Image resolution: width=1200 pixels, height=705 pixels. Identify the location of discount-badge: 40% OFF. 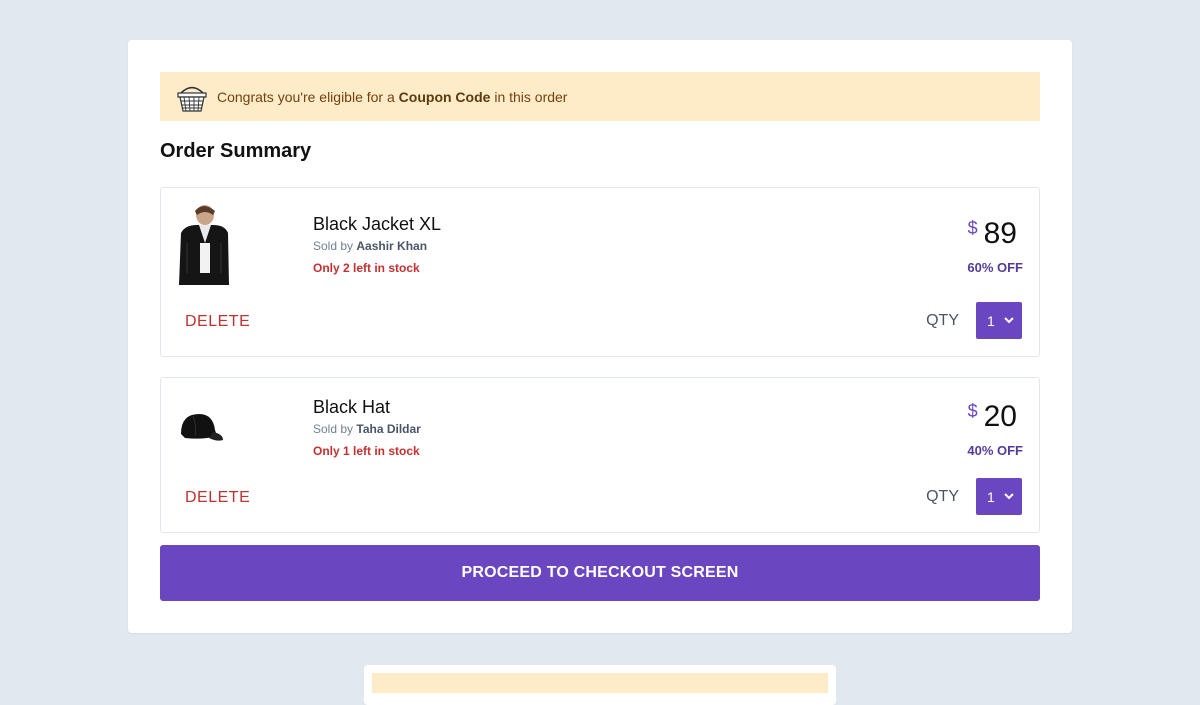
(995, 450).